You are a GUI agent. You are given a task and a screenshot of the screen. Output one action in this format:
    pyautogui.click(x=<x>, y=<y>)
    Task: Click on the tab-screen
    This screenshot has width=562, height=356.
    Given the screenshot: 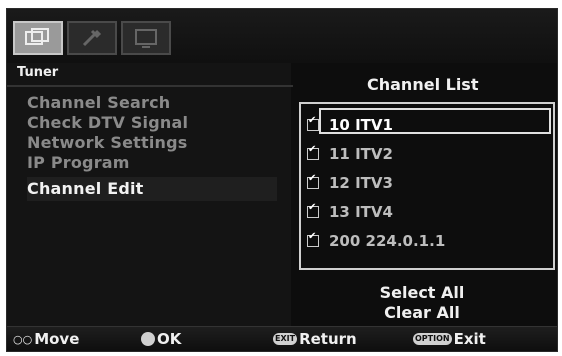 What is the action you would take?
    pyautogui.click(x=146, y=38)
    